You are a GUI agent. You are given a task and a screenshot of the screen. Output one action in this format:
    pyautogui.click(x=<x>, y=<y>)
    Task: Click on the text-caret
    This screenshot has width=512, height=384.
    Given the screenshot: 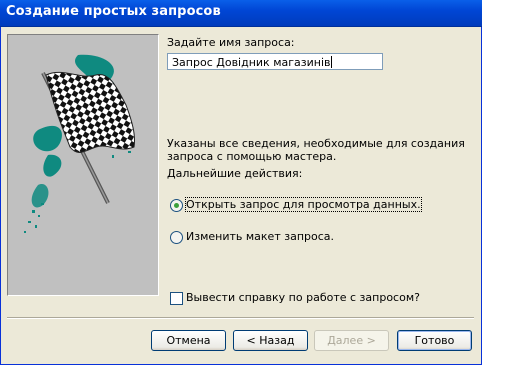 What is the action you would take?
    pyautogui.click(x=332, y=62)
    